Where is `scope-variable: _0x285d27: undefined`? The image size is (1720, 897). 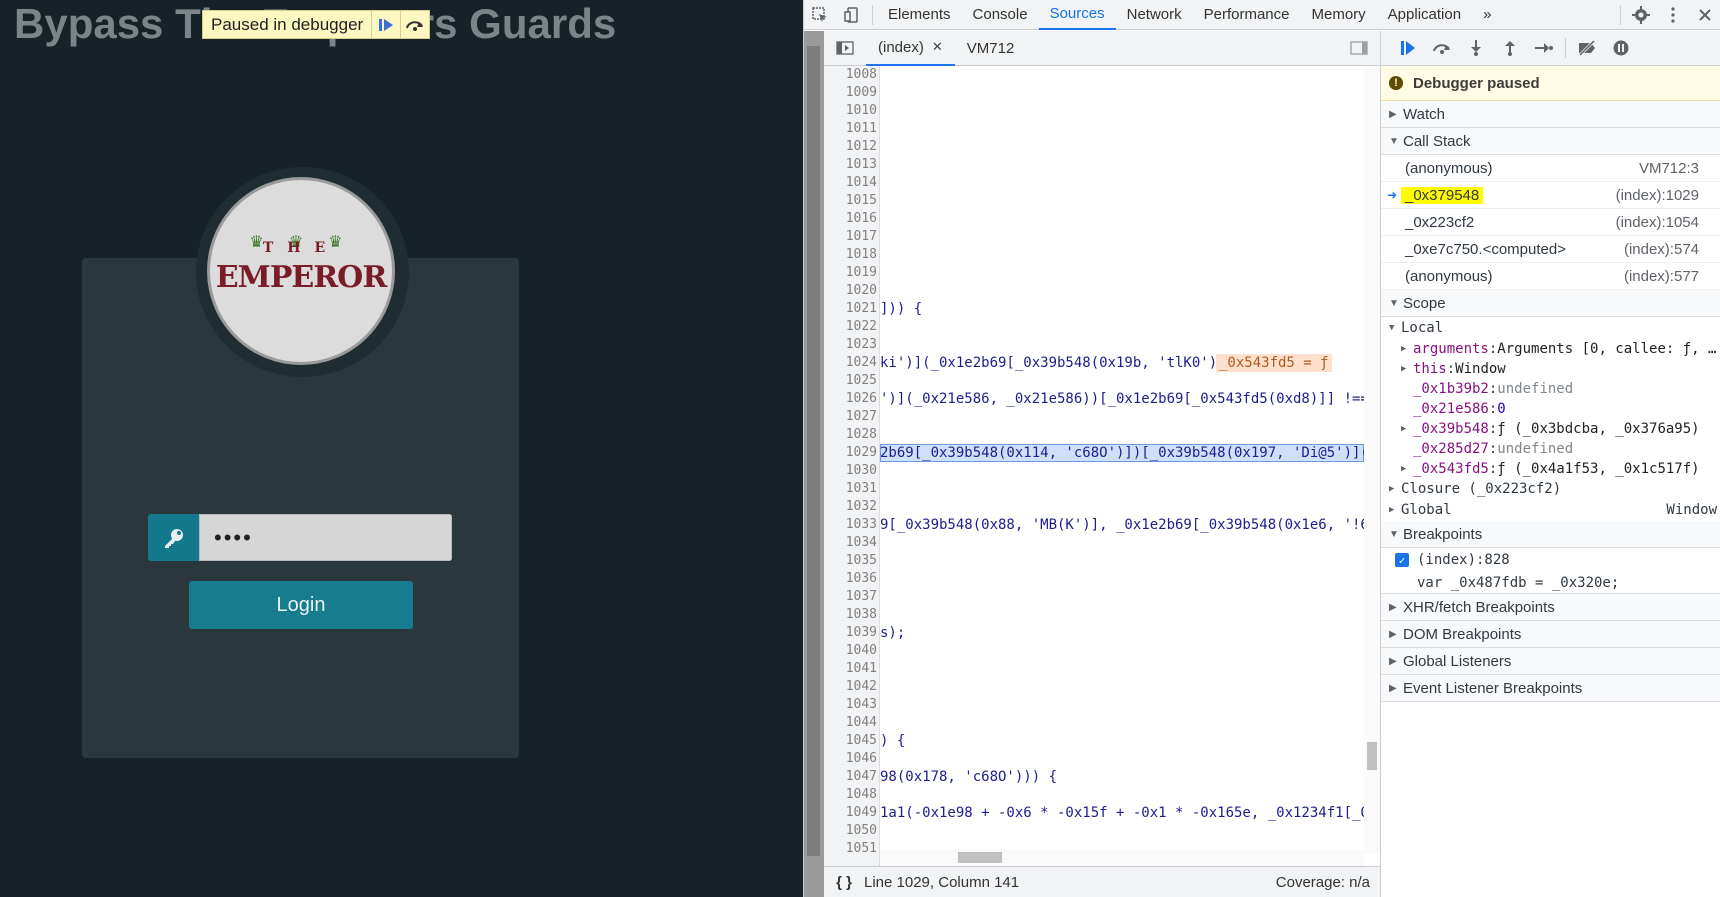
scope-variable: _0x285d27: undefined is located at coordinates (1550, 449).